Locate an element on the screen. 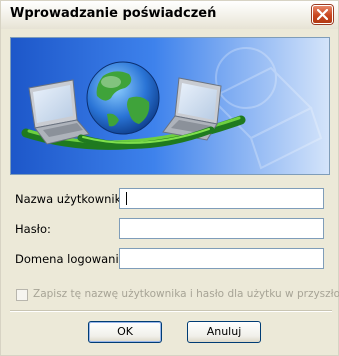 The height and width of the screenshot is (356, 339). domain-input is located at coordinates (221, 258).